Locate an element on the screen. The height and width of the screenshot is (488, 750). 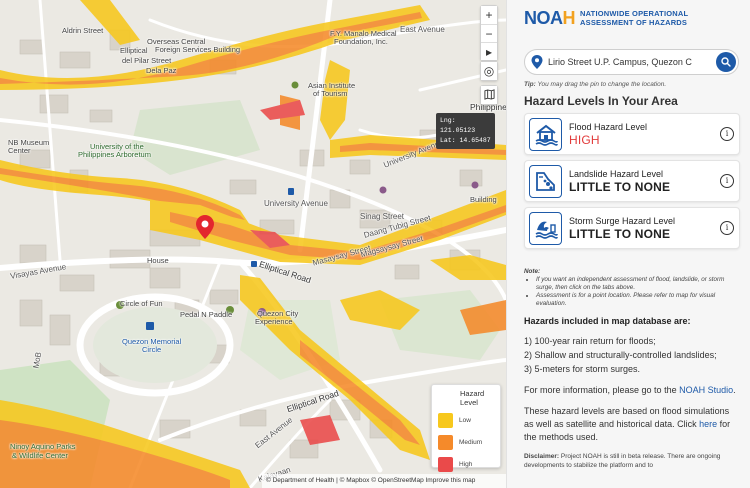
map-label-building: Building is located at coordinates (483, 199).